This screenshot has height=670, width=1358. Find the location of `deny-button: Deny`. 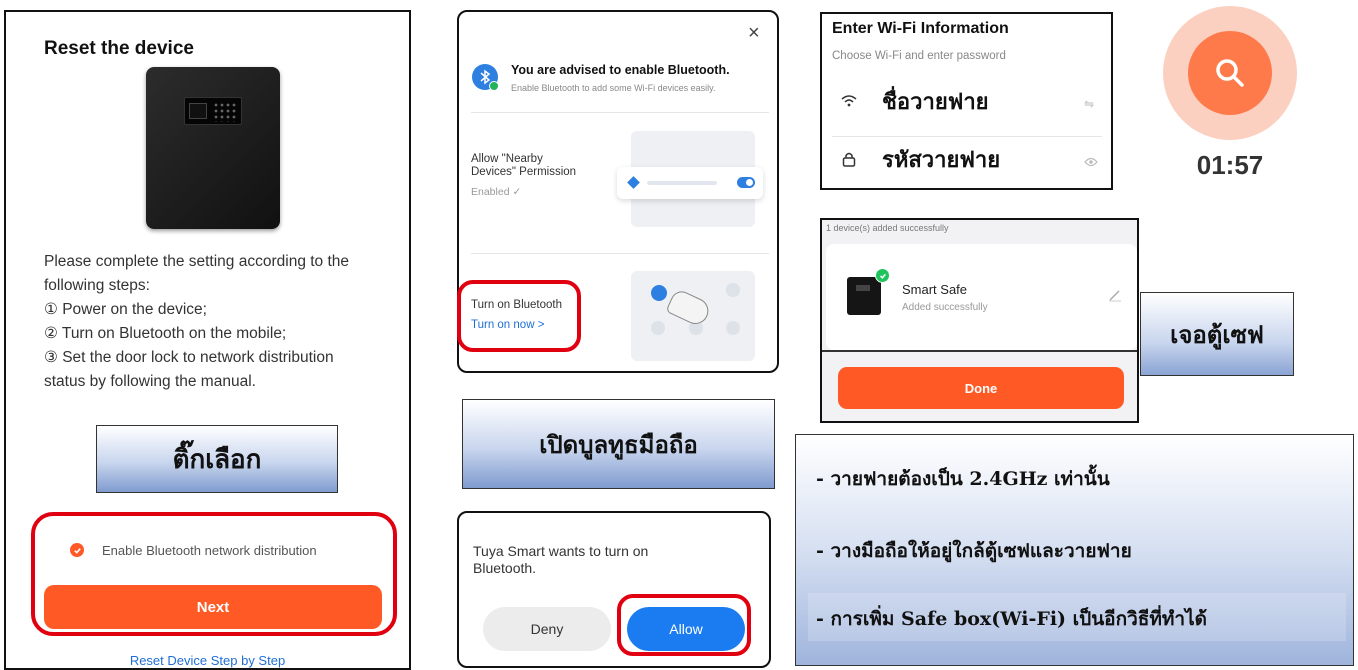

deny-button: Deny is located at coordinates (547, 629).